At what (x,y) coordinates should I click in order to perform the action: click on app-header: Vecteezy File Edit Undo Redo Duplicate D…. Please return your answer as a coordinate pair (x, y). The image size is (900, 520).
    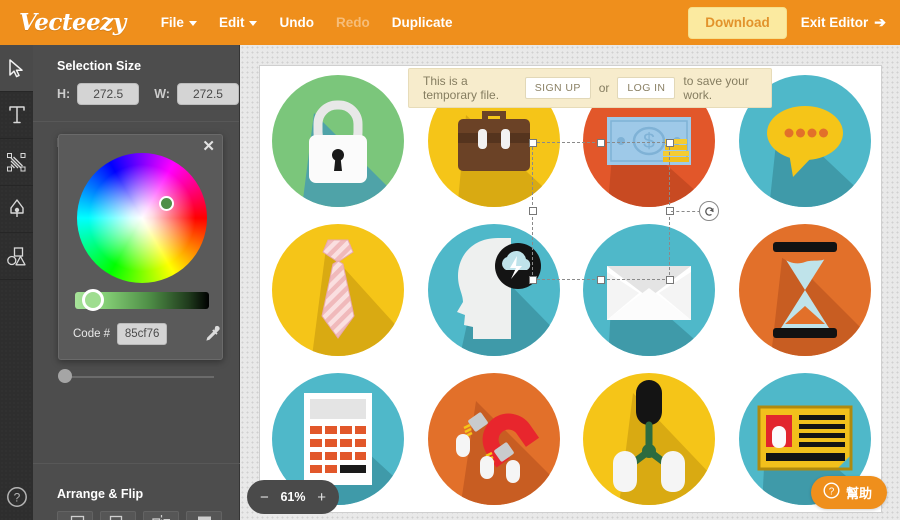
    Looking at the image, I should click on (450, 22).